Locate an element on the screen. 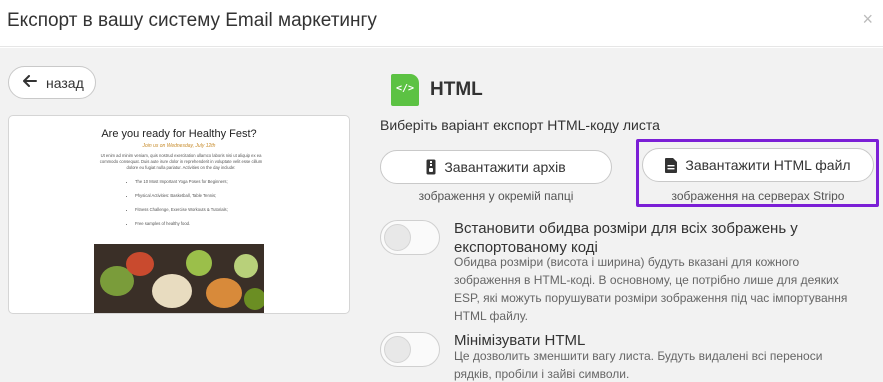 The width and height of the screenshot is (883, 382). minify-html-toggle is located at coordinates (410, 349).